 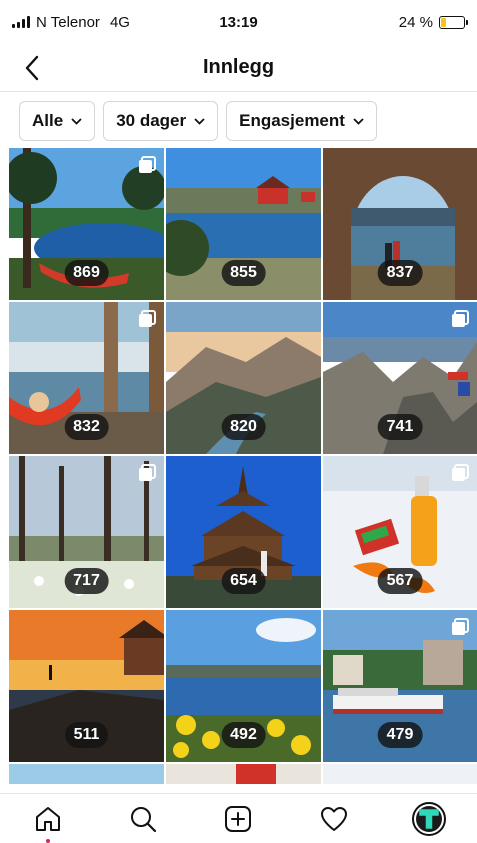 What do you see at coordinates (243, 224) in the screenshot?
I see `post-tile: 855` at bounding box center [243, 224].